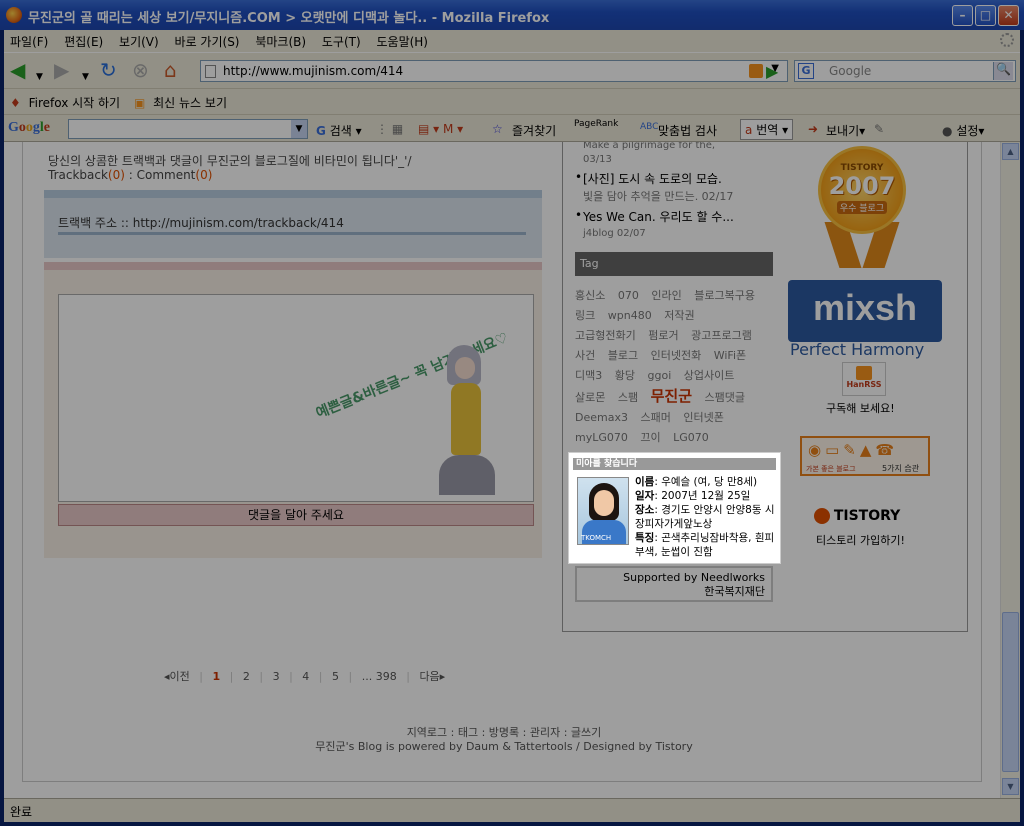  What do you see at coordinates (83, 41) in the screenshot?
I see `menu-edit: 편집(E)` at bounding box center [83, 41].